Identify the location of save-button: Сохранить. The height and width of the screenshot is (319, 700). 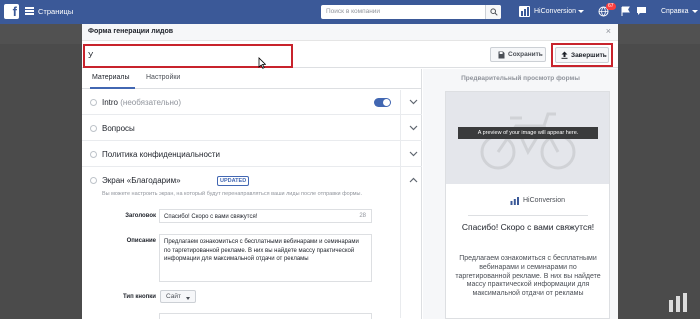
(518, 54).